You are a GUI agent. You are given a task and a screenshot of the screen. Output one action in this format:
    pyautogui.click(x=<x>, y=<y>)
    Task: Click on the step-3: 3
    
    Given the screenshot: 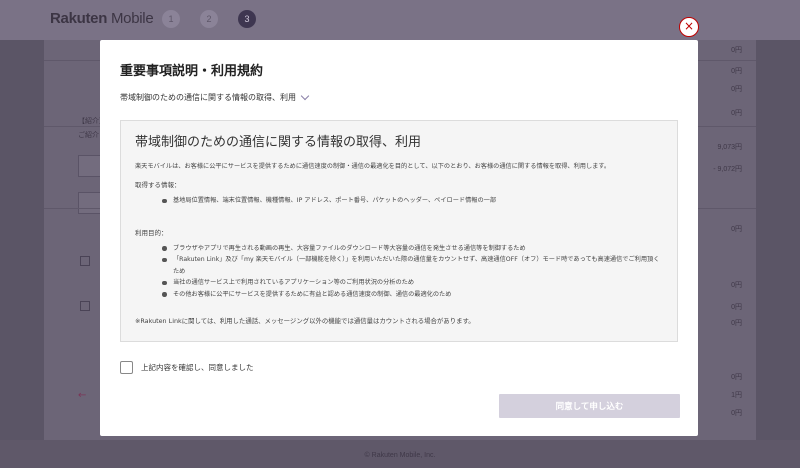 What is the action you would take?
    pyautogui.click(x=247, y=19)
    